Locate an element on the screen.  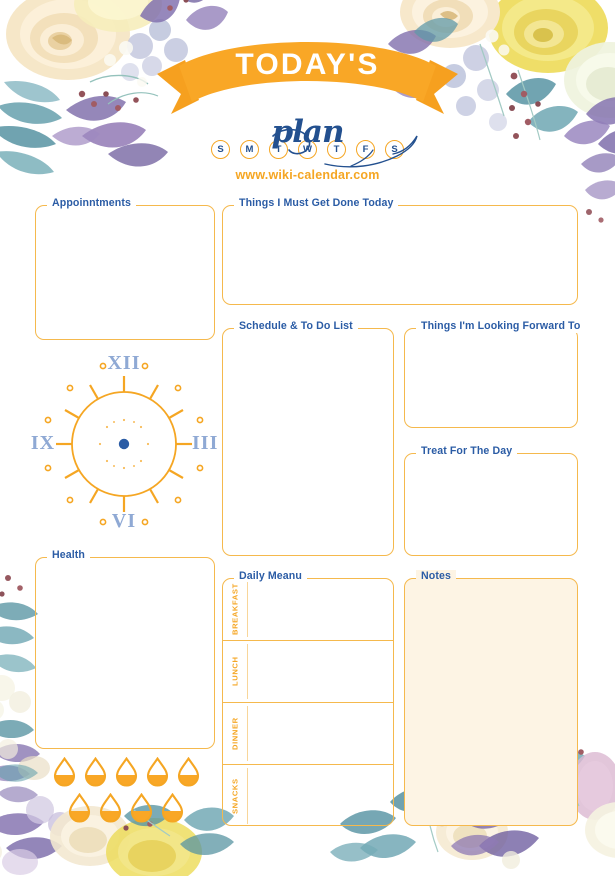
clock-numeral-vi: VI is located at coordinates (124, 521).